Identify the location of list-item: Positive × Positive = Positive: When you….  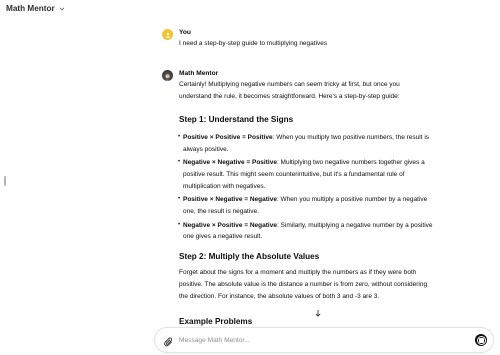
(316, 143).